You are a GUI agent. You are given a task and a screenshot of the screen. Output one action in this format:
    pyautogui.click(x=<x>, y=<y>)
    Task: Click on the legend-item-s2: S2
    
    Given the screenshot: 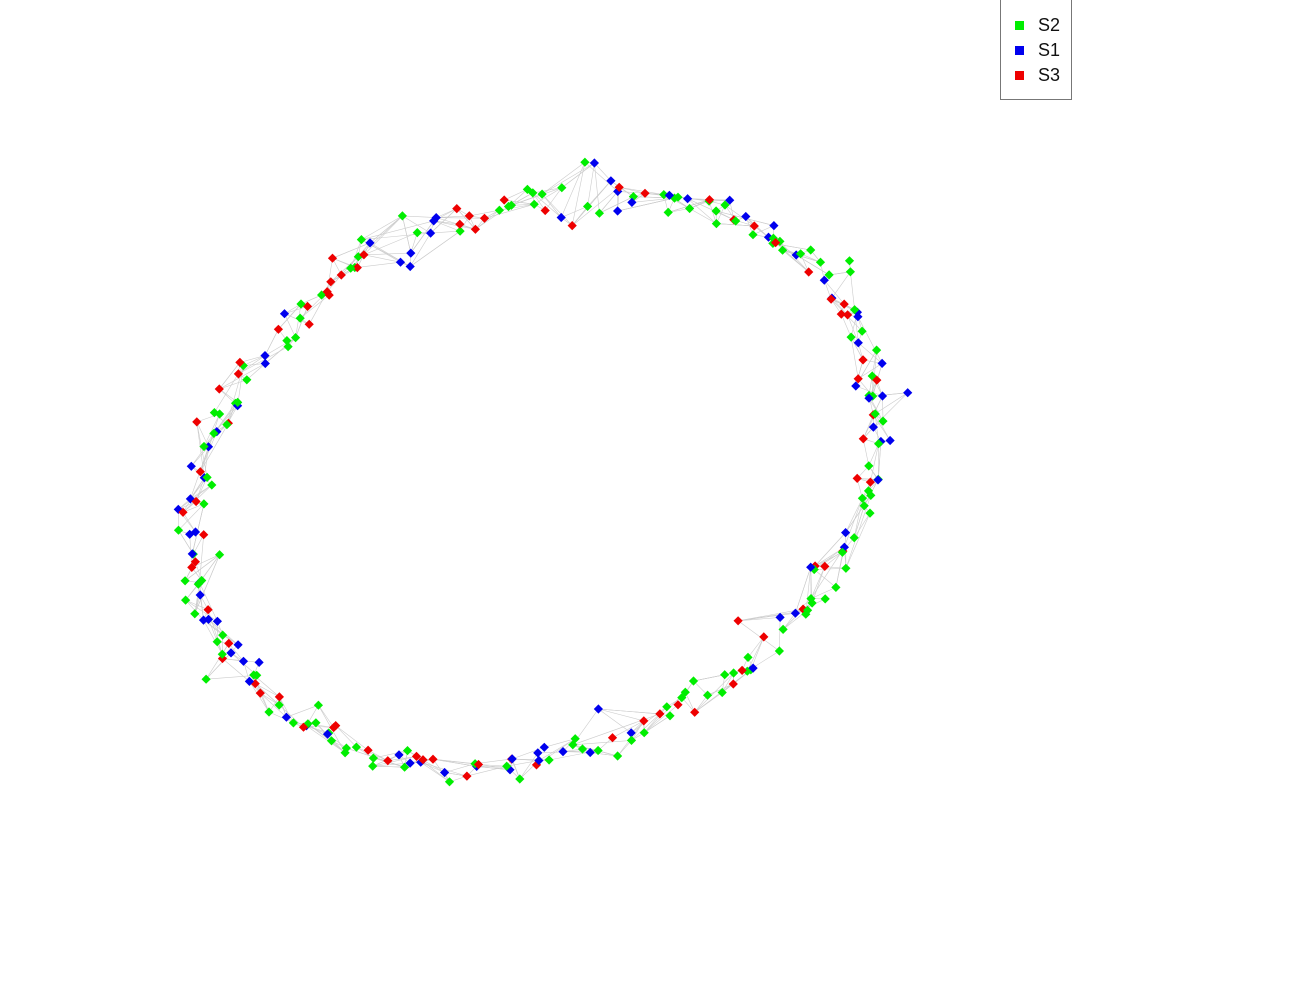 What is the action you would take?
    pyautogui.click(x=1037, y=25)
    